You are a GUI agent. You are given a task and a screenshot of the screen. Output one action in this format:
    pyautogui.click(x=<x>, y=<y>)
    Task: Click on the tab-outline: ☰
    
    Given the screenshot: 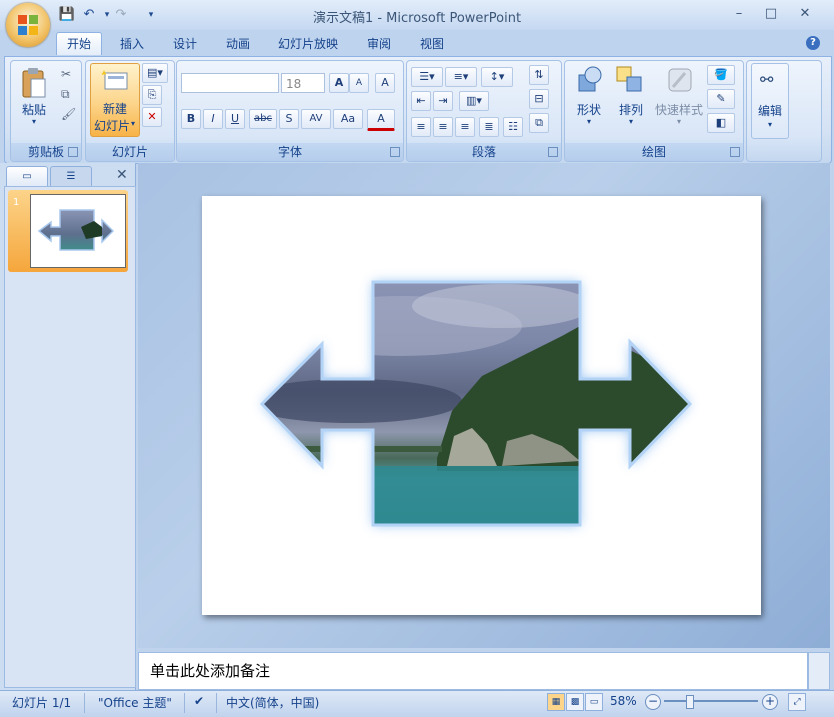 What is the action you would take?
    pyautogui.click(x=71, y=177)
    